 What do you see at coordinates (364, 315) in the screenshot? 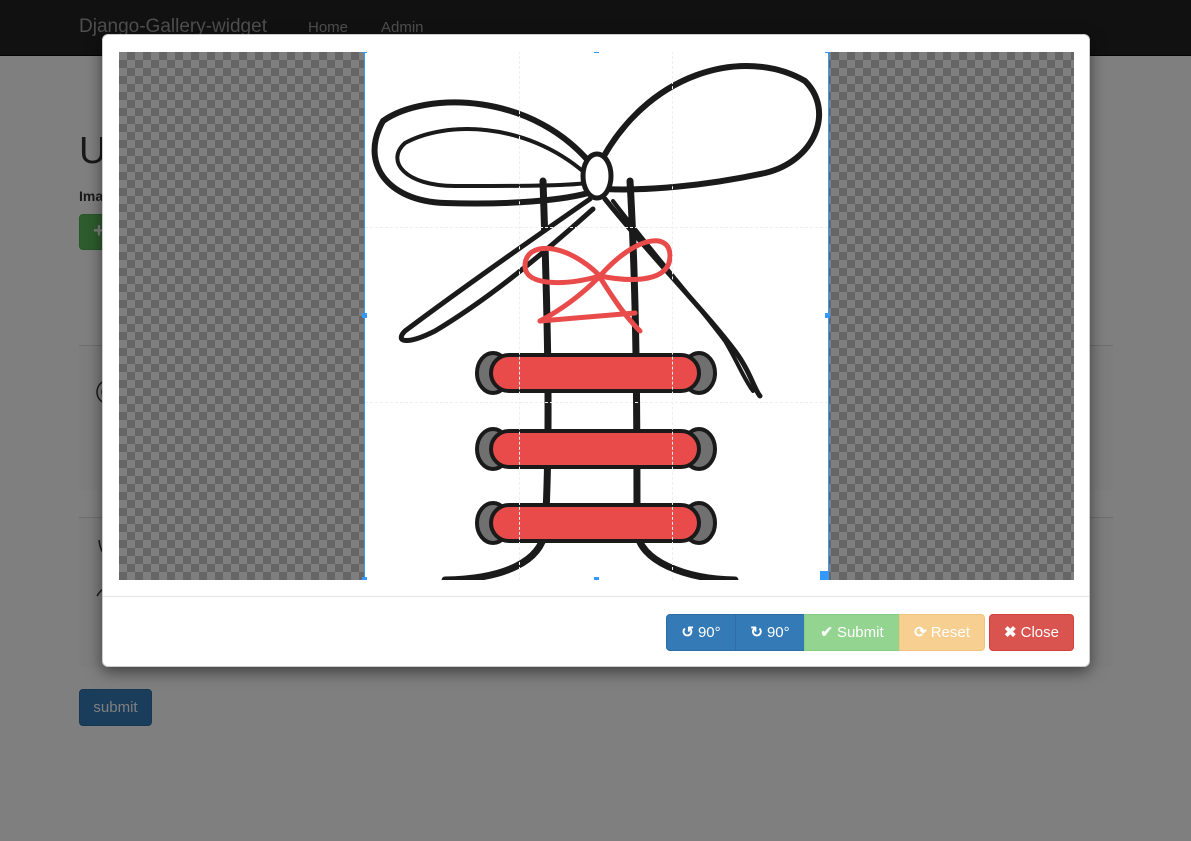
I see `crop-handle-w` at bounding box center [364, 315].